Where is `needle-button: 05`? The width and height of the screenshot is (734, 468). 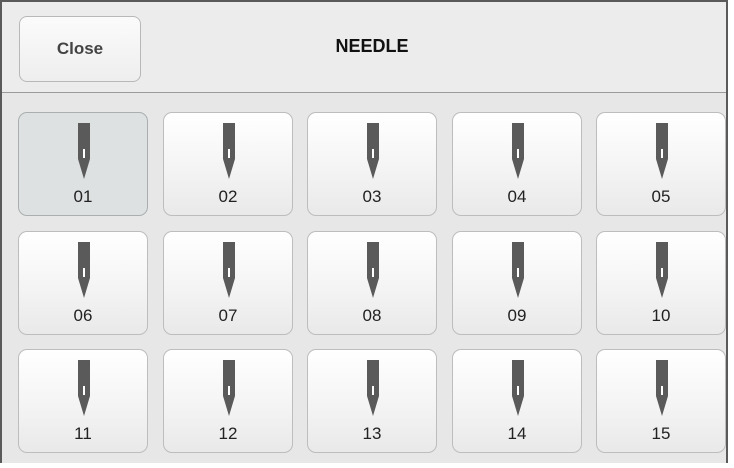 needle-button: 05 is located at coordinates (661, 164).